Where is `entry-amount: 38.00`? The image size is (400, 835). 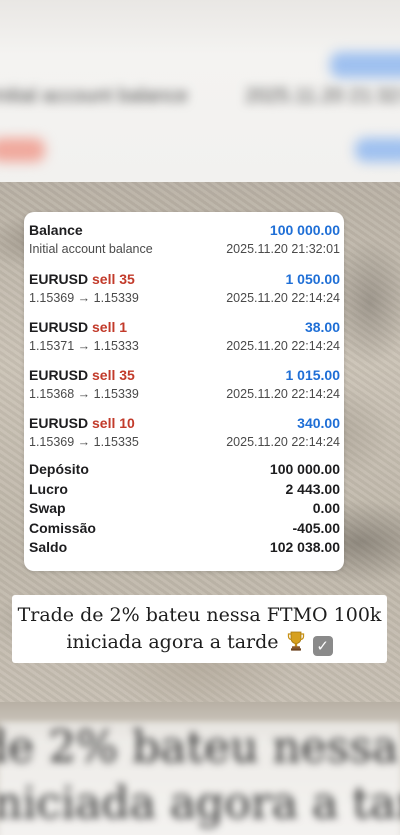
entry-amount: 38.00 is located at coordinates (322, 327).